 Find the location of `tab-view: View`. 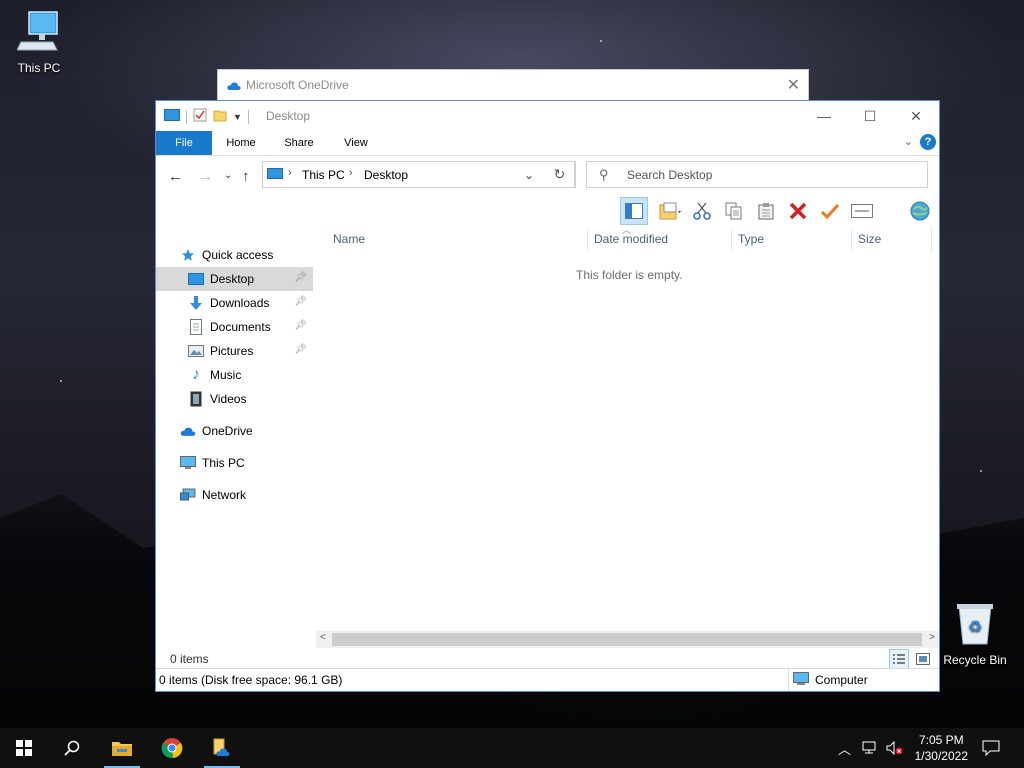

tab-view: View is located at coordinates (356, 143).